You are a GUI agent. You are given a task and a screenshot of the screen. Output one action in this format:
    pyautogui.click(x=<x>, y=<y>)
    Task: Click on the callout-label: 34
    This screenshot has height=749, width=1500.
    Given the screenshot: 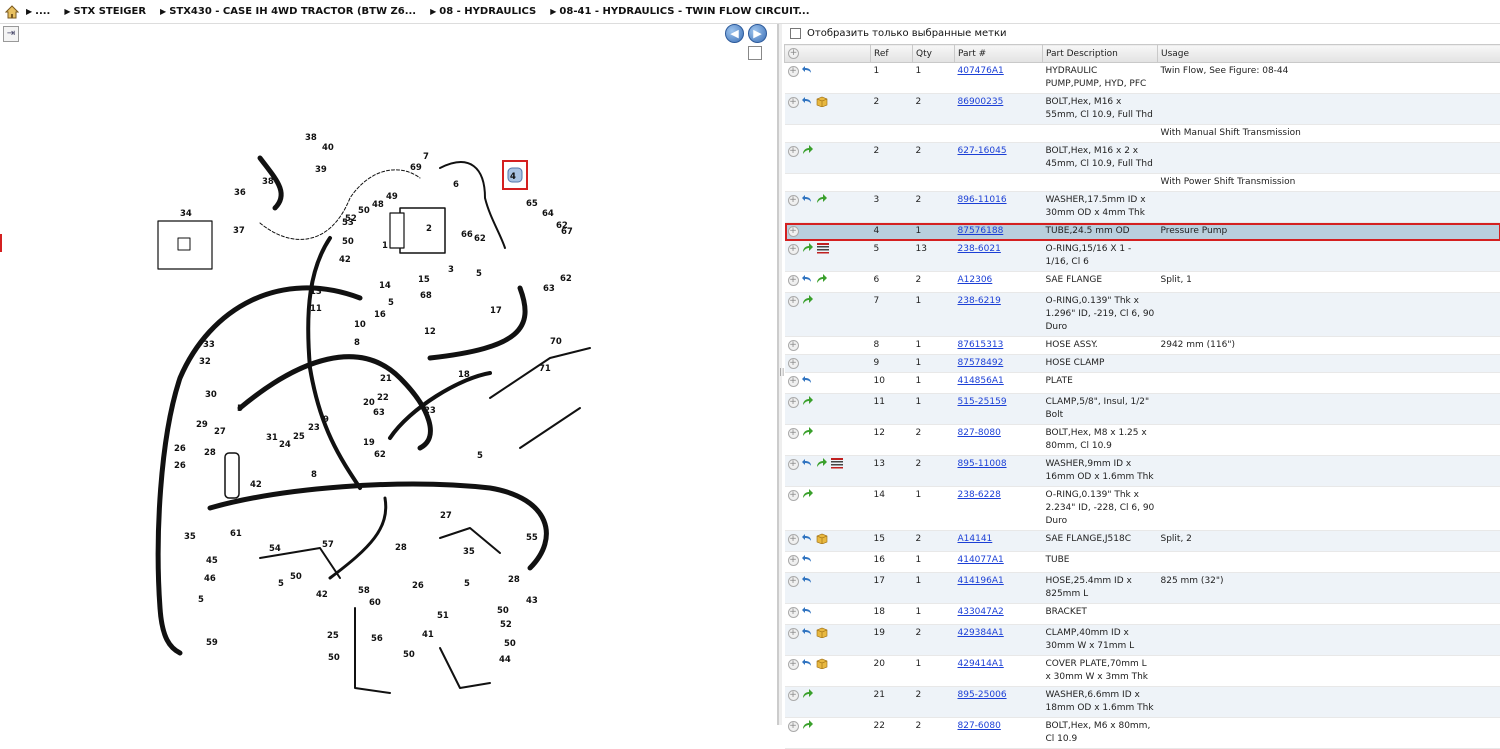 What is the action you would take?
    pyautogui.click(x=186, y=214)
    